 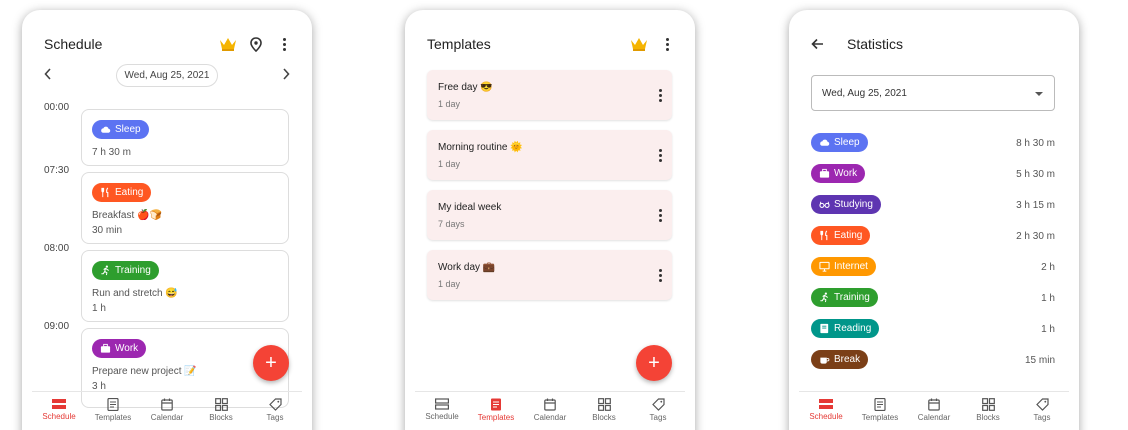 I want to click on tag-label: Sleep, so click(x=128, y=129).